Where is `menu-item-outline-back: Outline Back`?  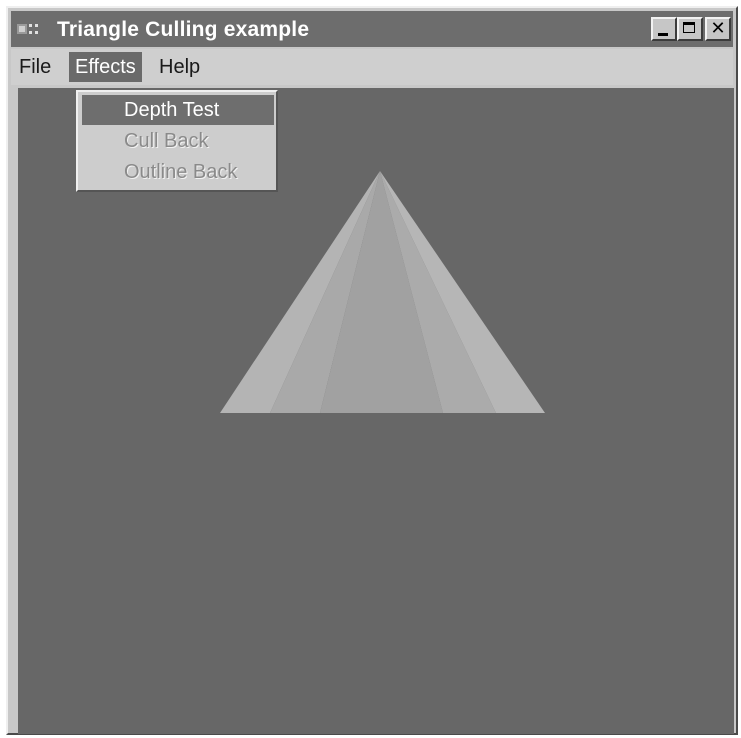
menu-item-outline-back: Outline Back is located at coordinates (178, 172).